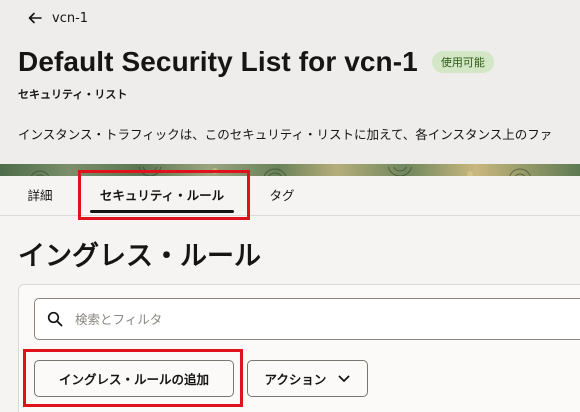  I want to click on back-link: vcn-1, so click(58, 18).